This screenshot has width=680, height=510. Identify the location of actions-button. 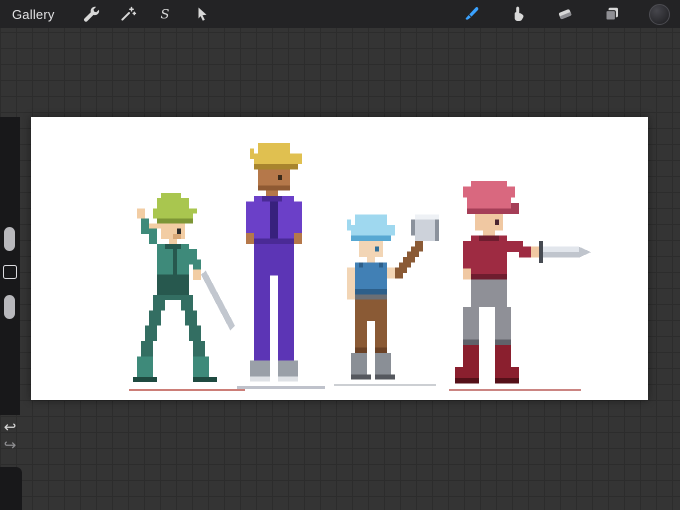
(91, 14).